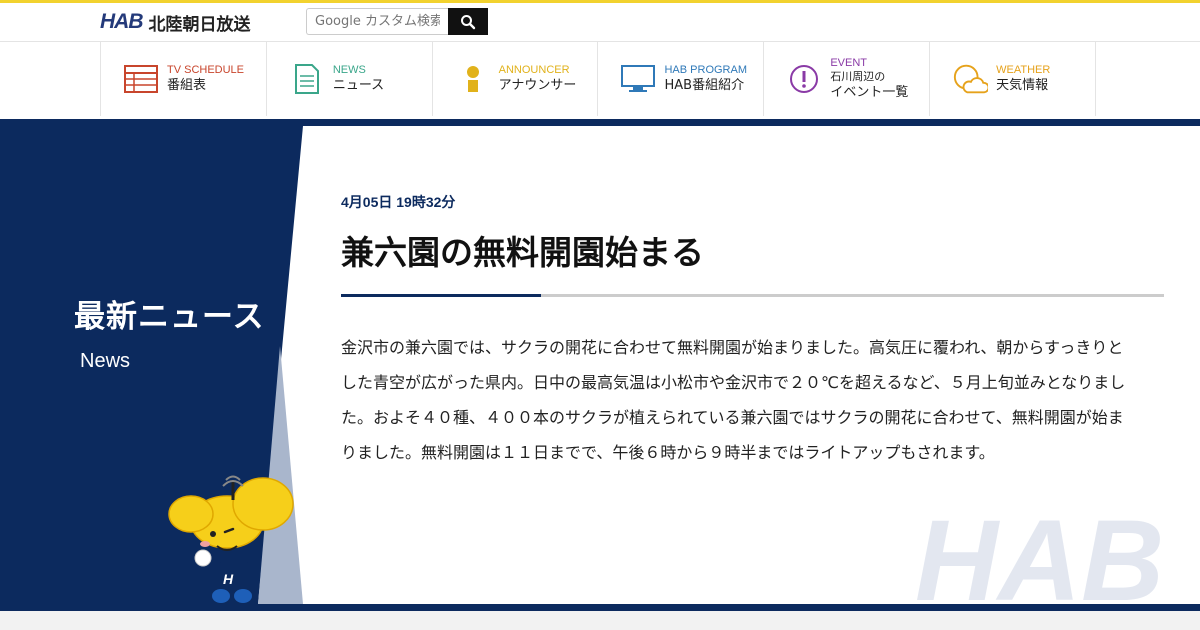  I want to click on nav-item-event: EVENT 石川周辺の イベント一覧, so click(847, 79).